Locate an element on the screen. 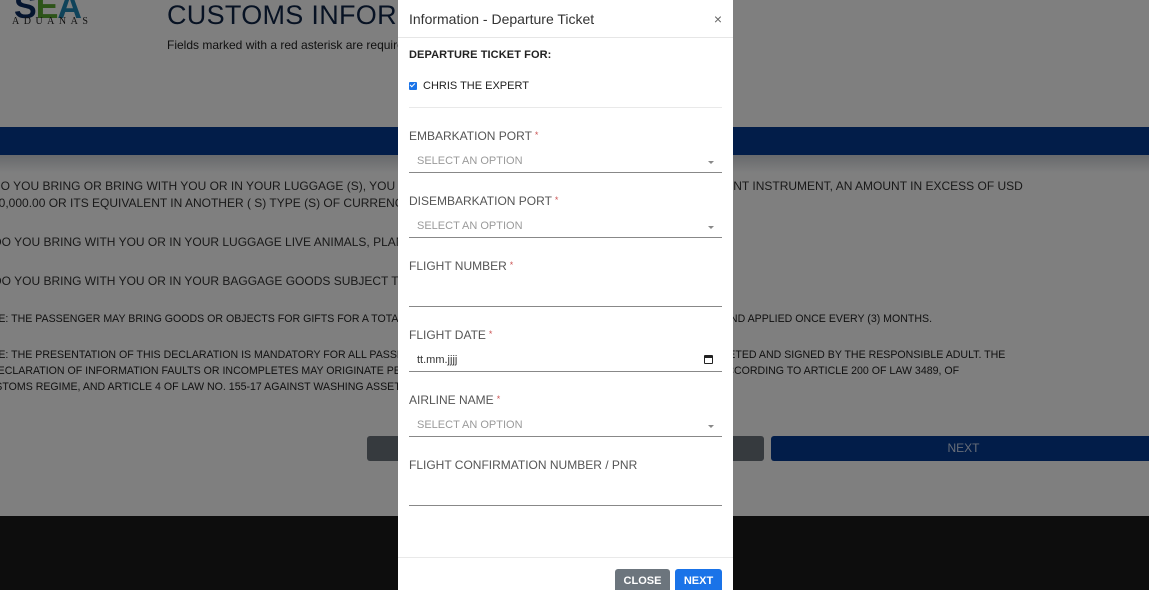 This screenshot has height=590, width=1149. flight-date-field: FLIGHT DATE * tt.mm.jjjj is located at coordinates (565, 350).